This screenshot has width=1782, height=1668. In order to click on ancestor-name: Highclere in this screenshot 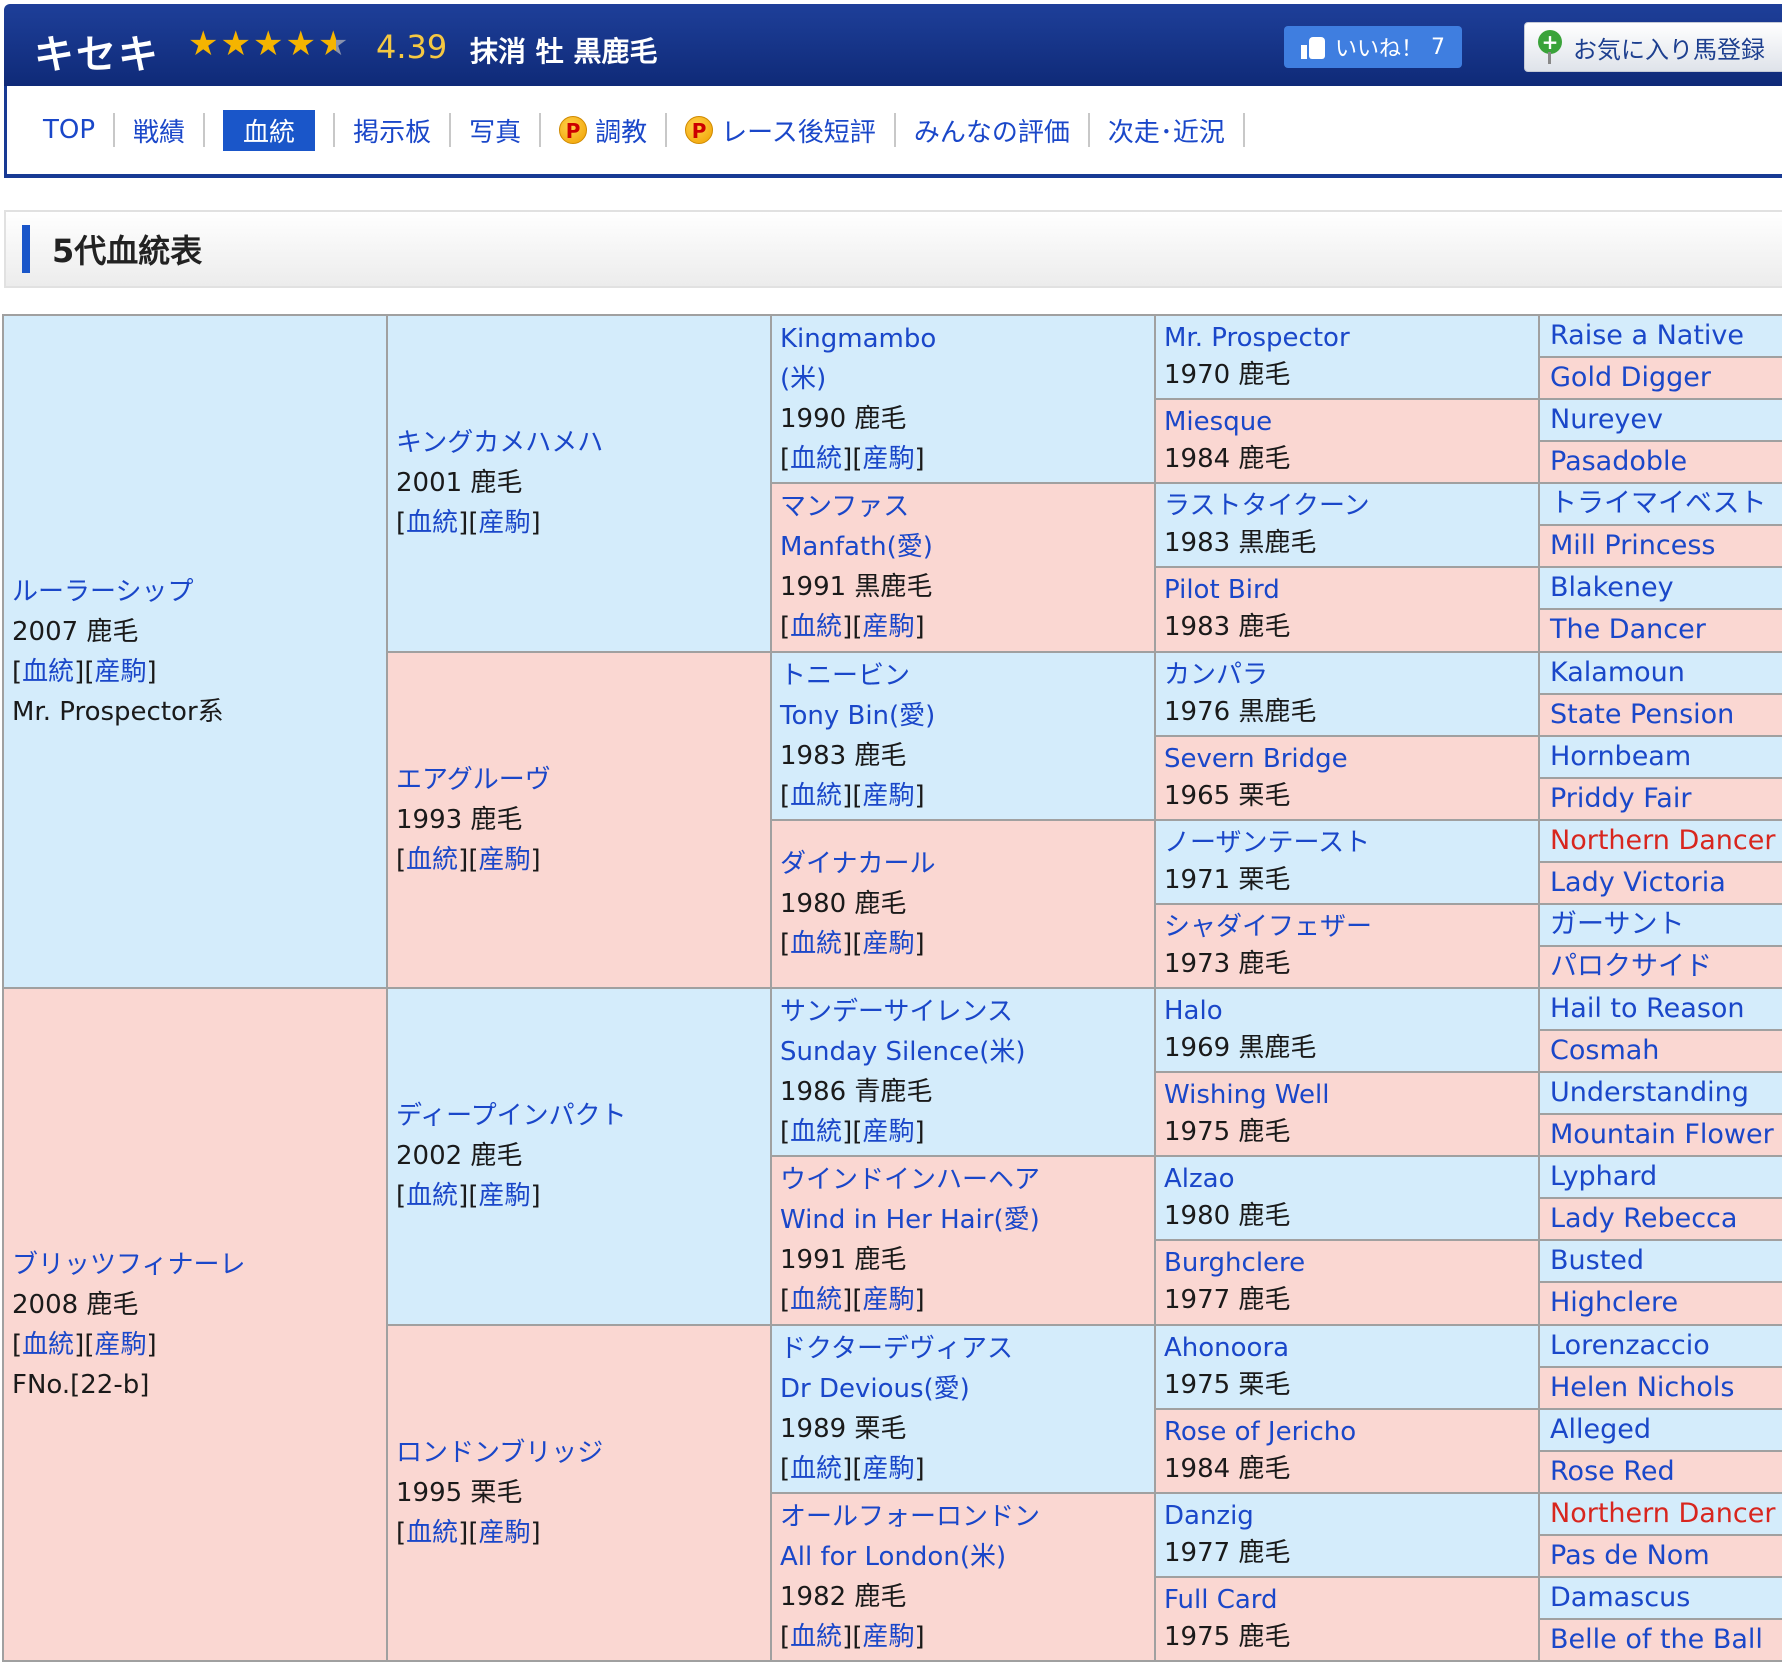, I will do `click(1661, 1302)`.